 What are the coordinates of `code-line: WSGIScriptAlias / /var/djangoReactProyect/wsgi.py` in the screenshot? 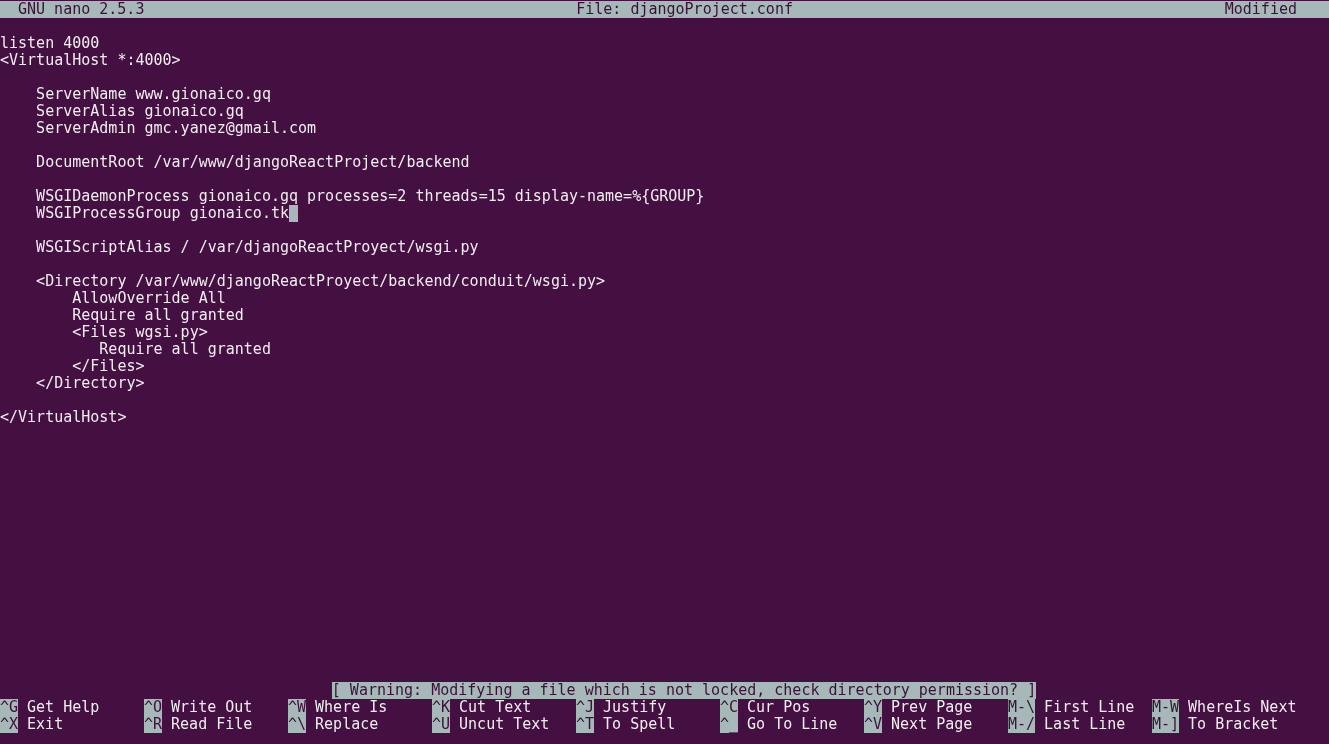 It's located at (257, 247).